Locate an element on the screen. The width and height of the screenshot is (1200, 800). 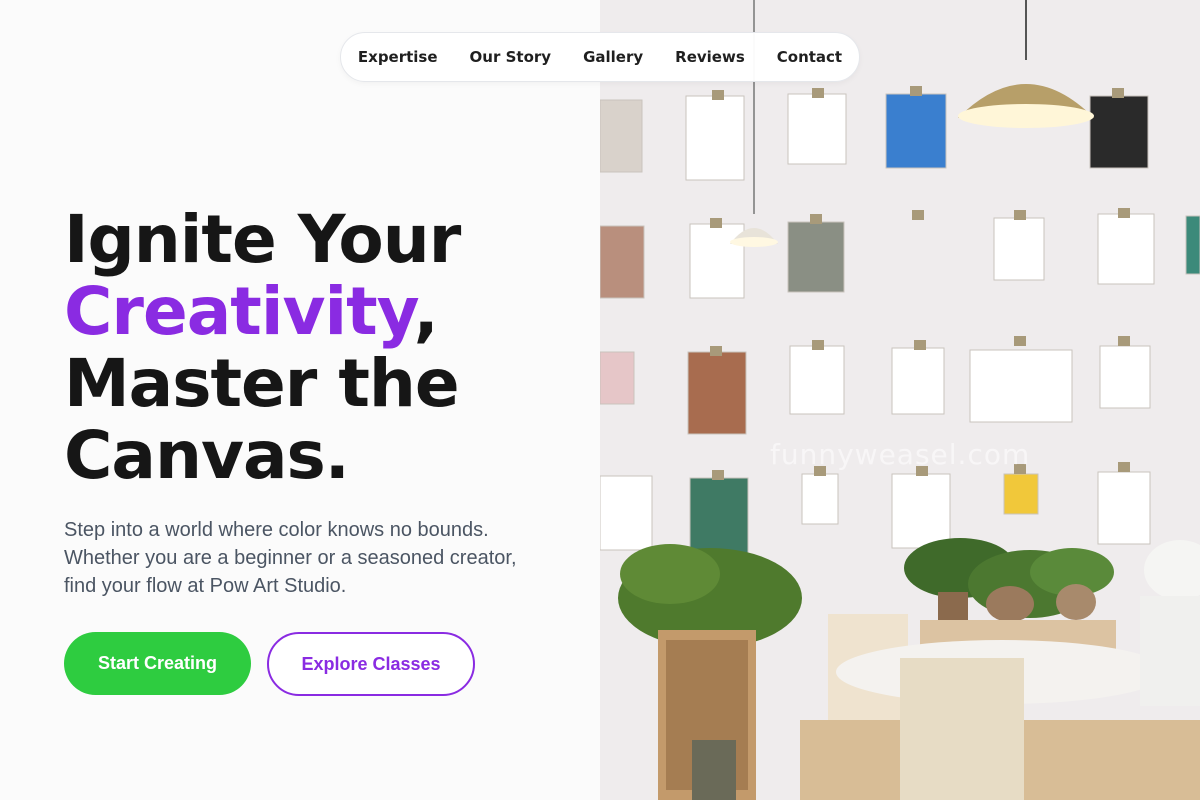
hero-title-line-1: Ignite Your is located at coordinates (262, 239).